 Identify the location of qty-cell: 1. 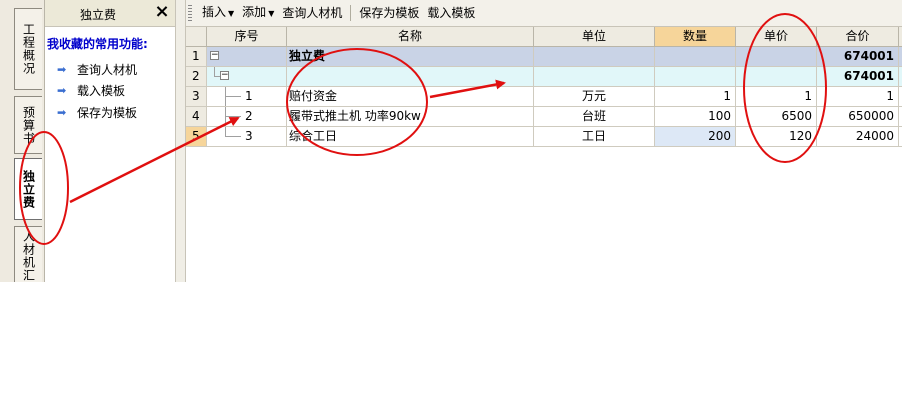
(695, 97).